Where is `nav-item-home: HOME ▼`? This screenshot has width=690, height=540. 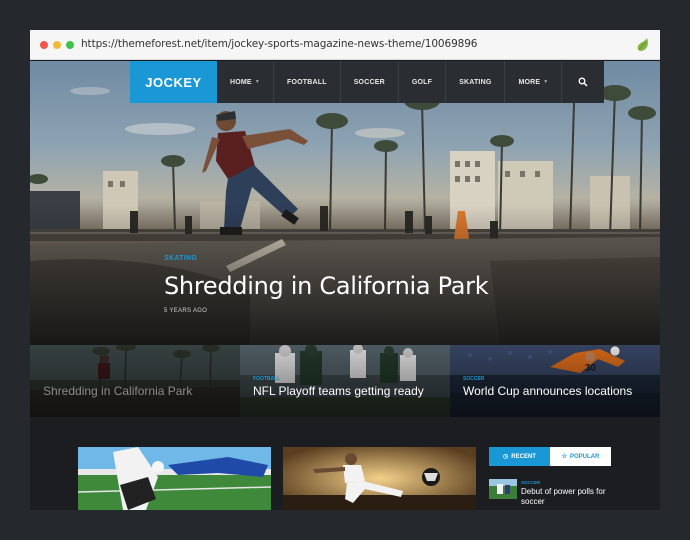
nav-item-home: HOME ▼ is located at coordinates (245, 82).